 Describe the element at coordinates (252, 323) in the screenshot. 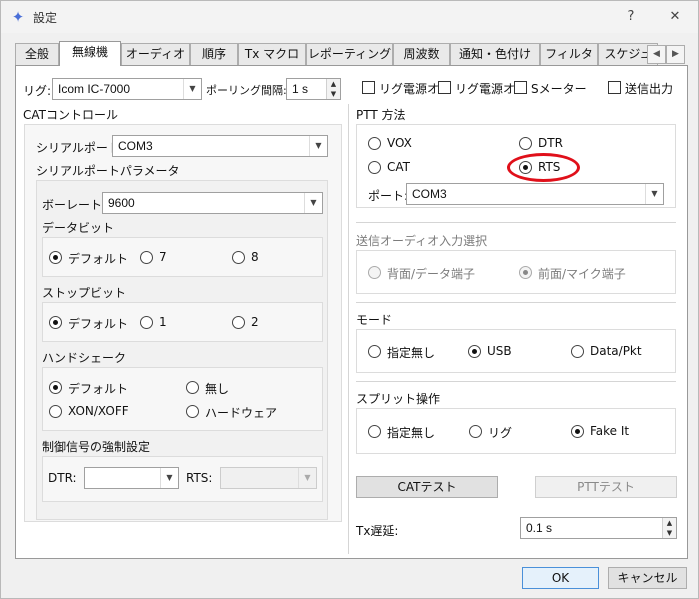

I see `stop-bits-2-radio: 2` at that location.